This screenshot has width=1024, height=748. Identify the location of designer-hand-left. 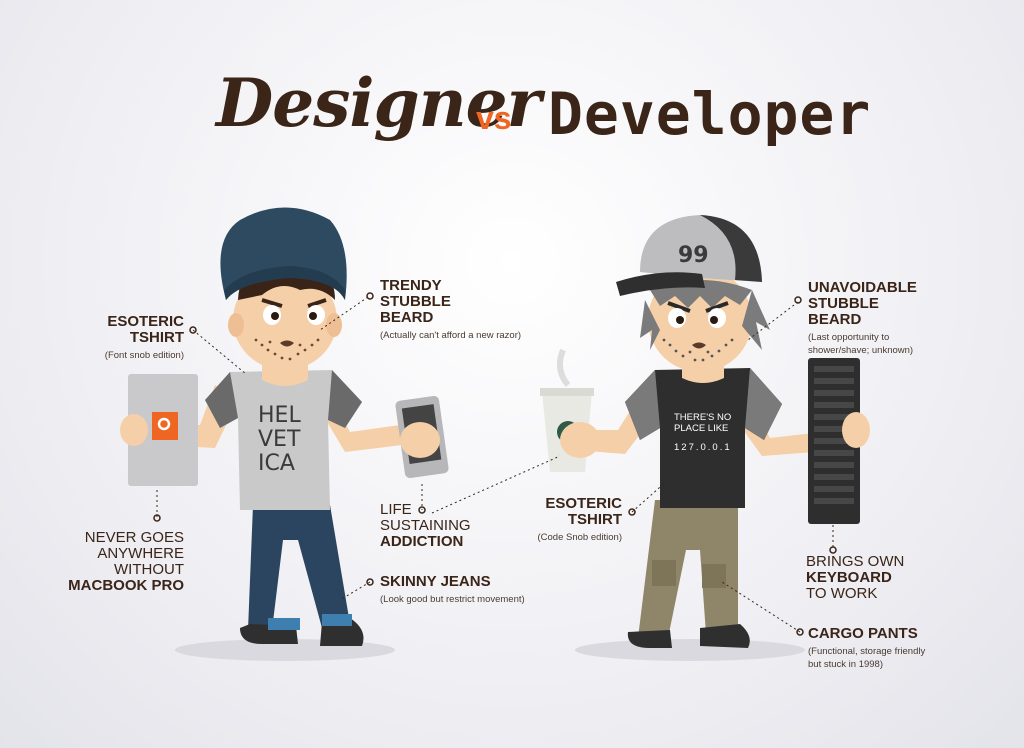
(134, 430).